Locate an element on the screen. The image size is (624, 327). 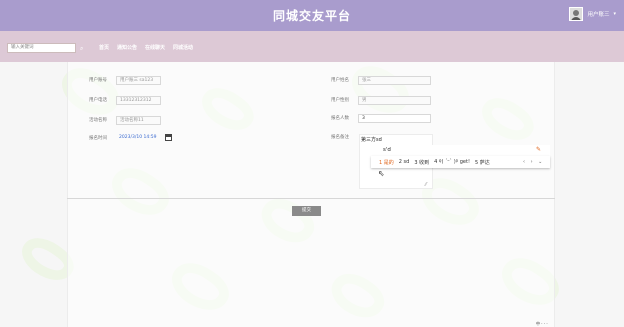
form-divider is located at coordinates (311, 198).